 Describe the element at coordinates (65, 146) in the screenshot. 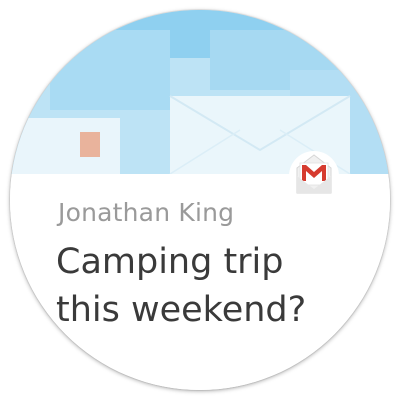

I see `left-envelope` at that location.